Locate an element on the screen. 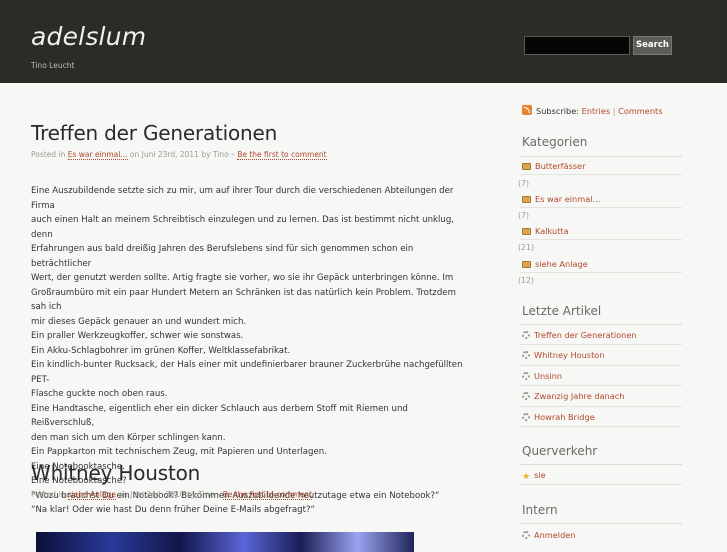 The image size is (727, 552). recent-post-item: Zwanzig Jahre danach is located at coordinates (573, 396).